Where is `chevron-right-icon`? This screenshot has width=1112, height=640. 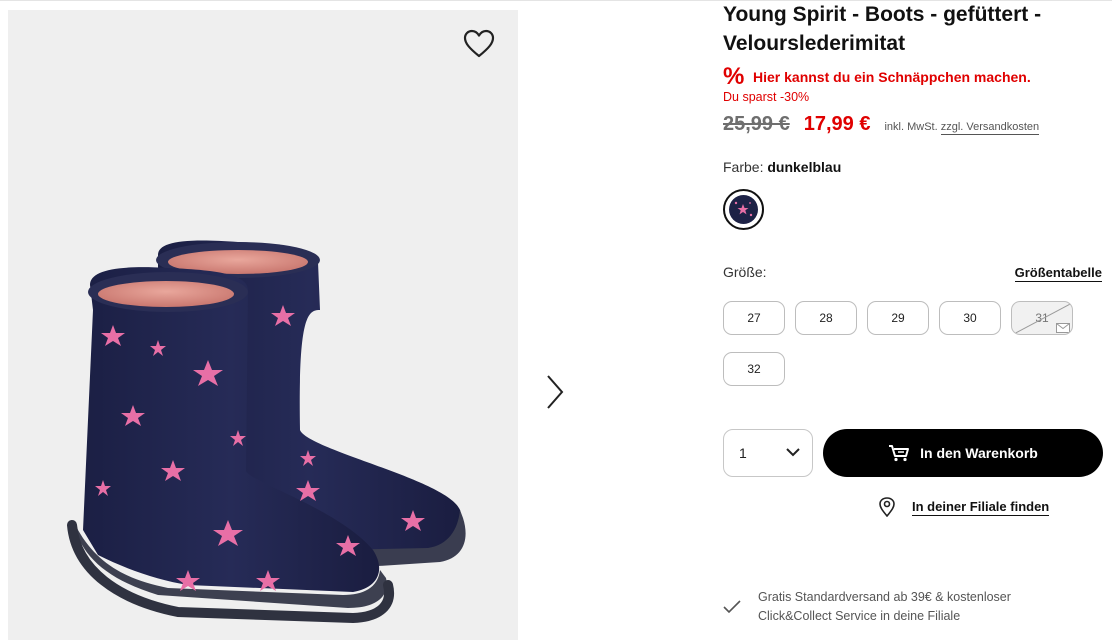
chevron-right-icon is located at coordinates (555, 392).